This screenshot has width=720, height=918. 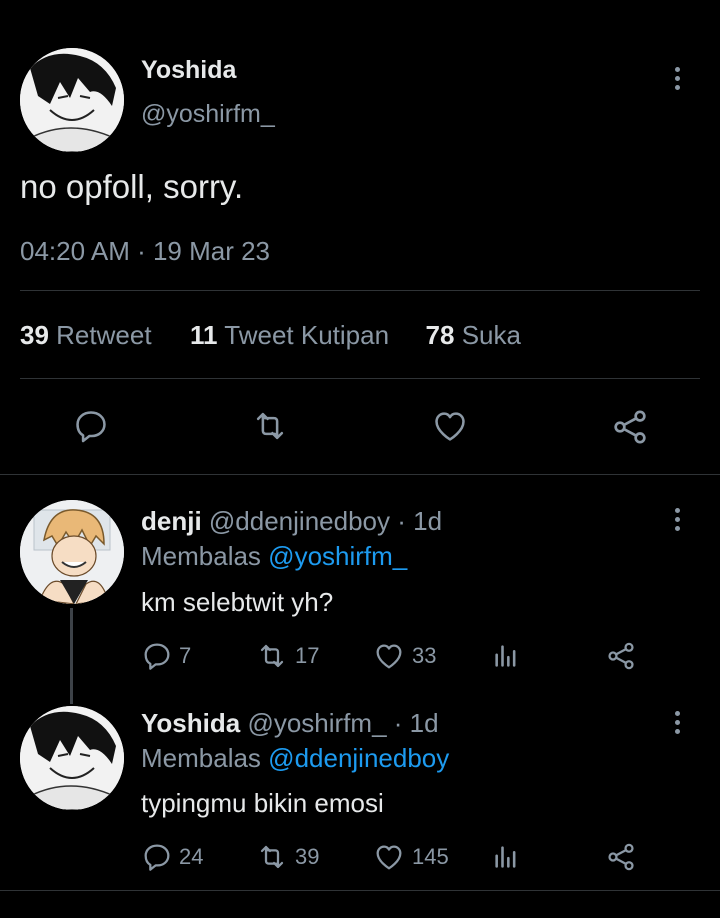 What do you see at coordinates (86, 335) in the screenshot?
I see `retweet-count: 39 Retweet` at bounding box center [86, 335].